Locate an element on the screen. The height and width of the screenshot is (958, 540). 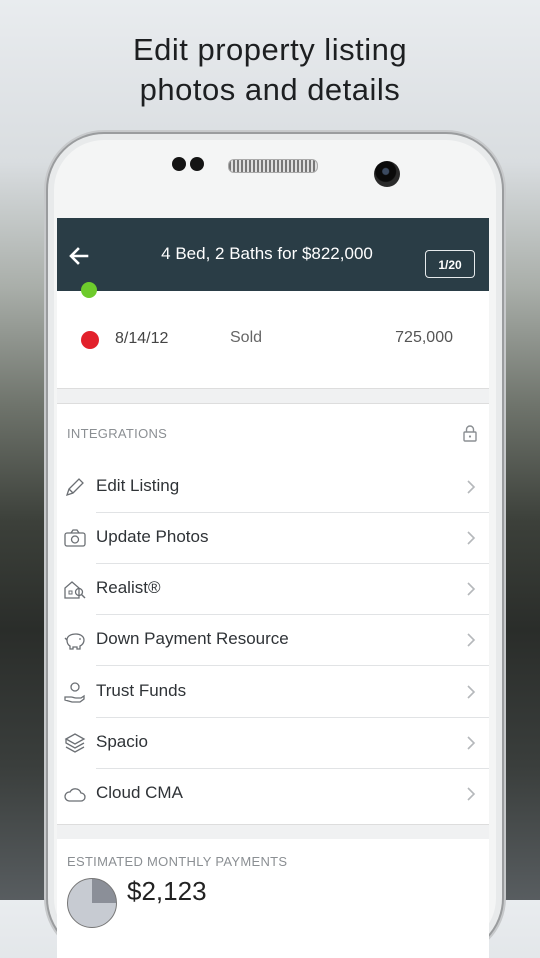
photo-counter: 1/20 is located at coordinates (450, 264).